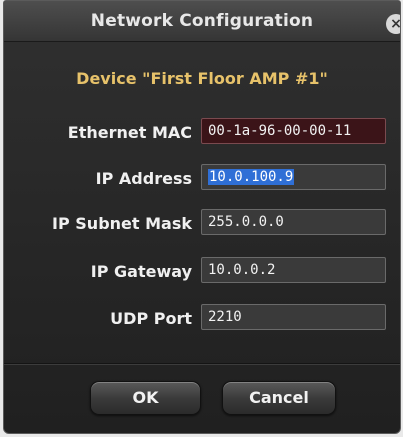 The height and width of the screenshot is (437, 403). I want to click on ip-address-label: IP Address, so click(143, 178).